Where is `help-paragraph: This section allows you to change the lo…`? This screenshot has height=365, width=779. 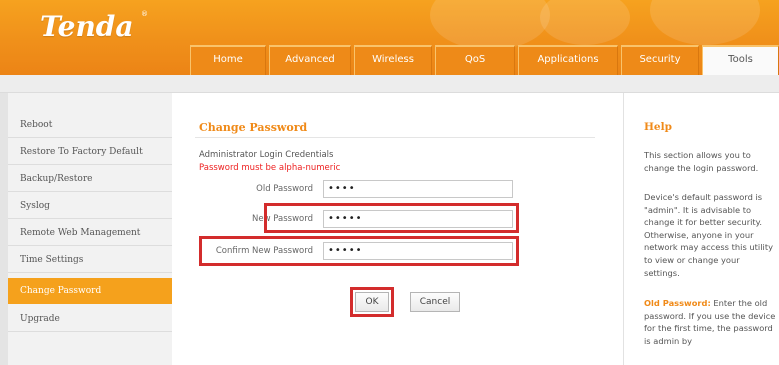
help-paragraph: This section allows you to change the lo… is located at coordinates (701, 161).